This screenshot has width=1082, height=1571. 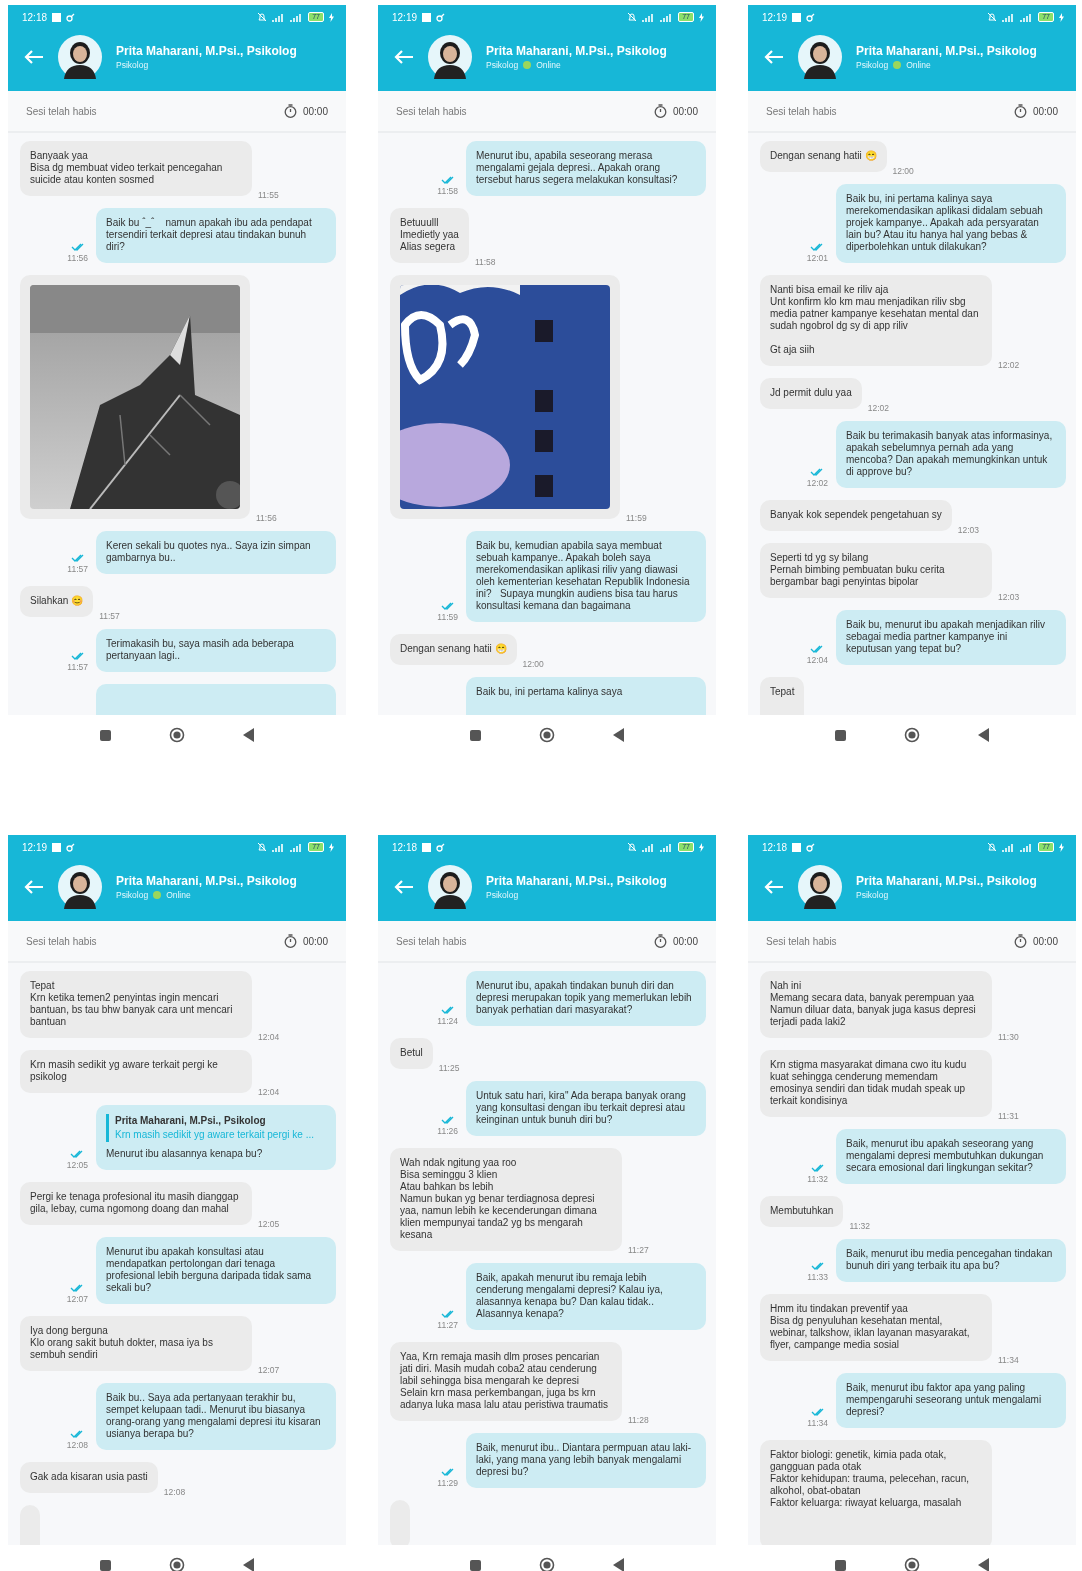 What do you see at coordinates (817, 1423) in the screenshot?
I see `message-time: 11:34` at bounding box center [817, 1423].